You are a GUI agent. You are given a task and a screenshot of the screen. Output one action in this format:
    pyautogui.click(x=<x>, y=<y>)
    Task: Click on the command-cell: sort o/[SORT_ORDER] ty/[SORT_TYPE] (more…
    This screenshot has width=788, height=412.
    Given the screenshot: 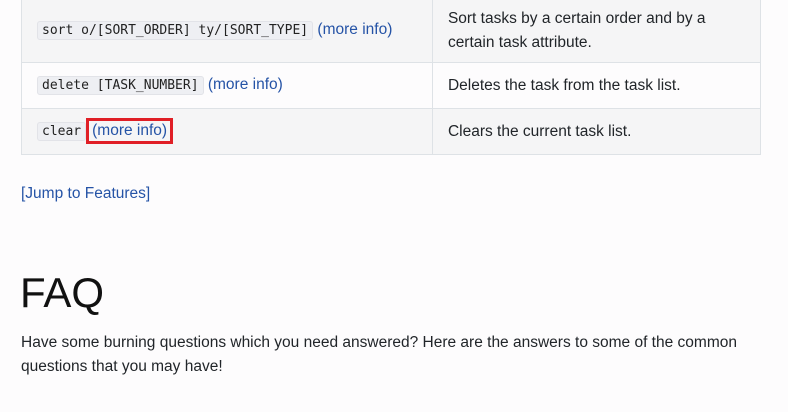 What is the action you would take?
    pyautogui.click(x=227, y=31)
    